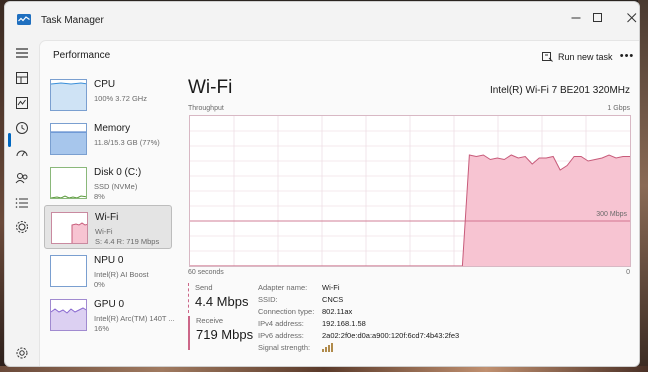 The width and height of the screenshot is (648, 372). What do you see at coordinates (210, 320) in the screenshot?
I see `receive-label: Receive` at bounding box center [210, 320].